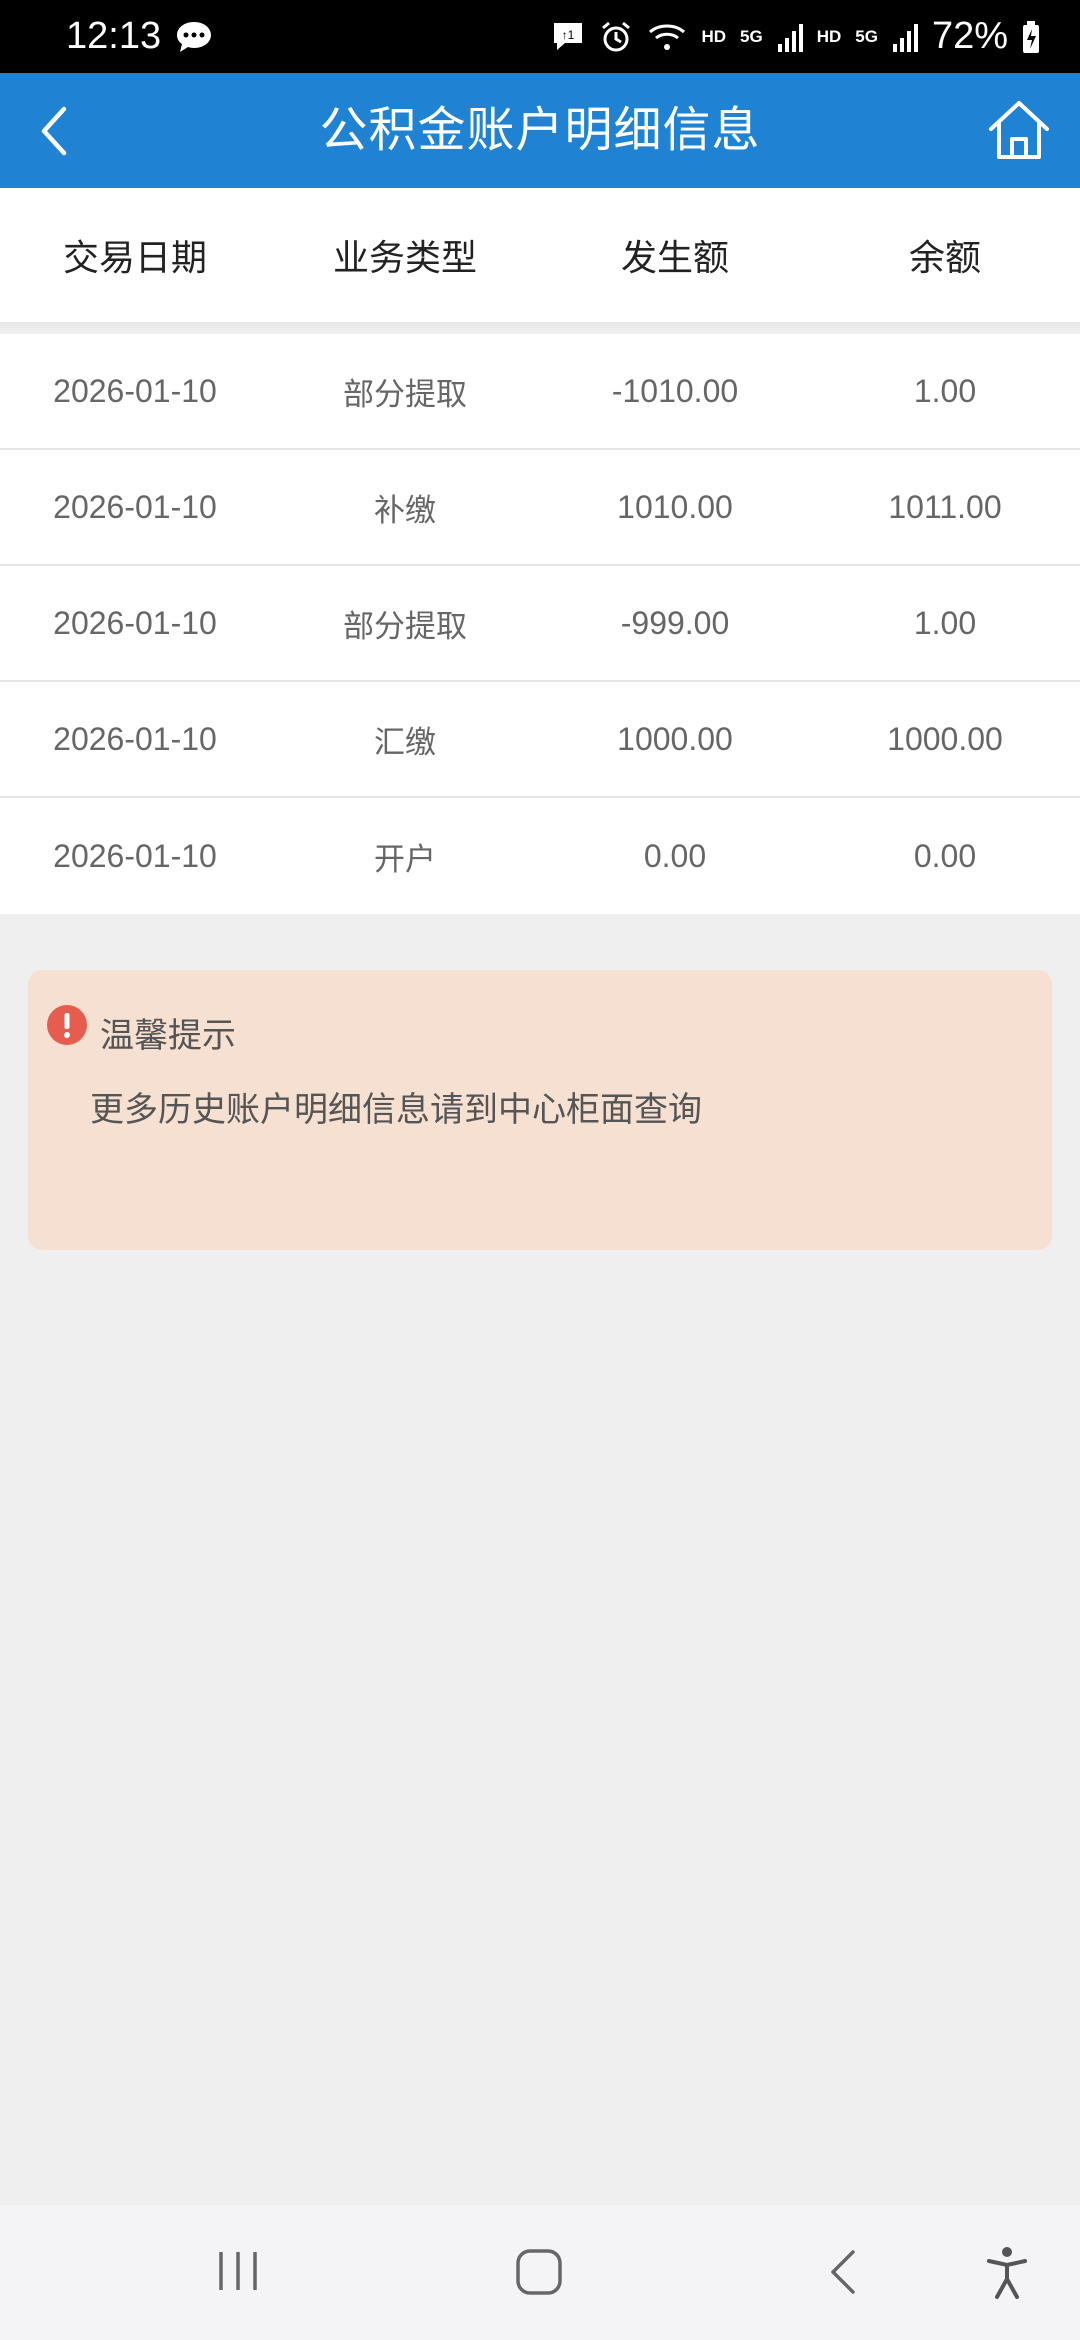 The image size is (1080, 2340). I want to click on column-header-amount: 发生额, so click(674, 258).